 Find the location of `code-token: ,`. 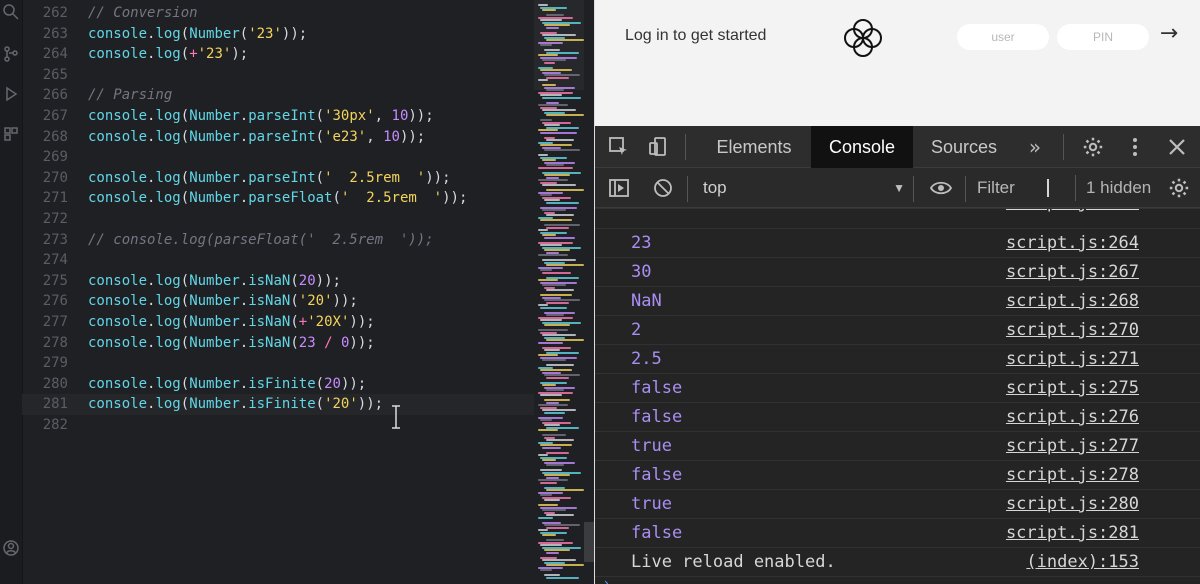

code-token: , is located at coordinates (375, 136).